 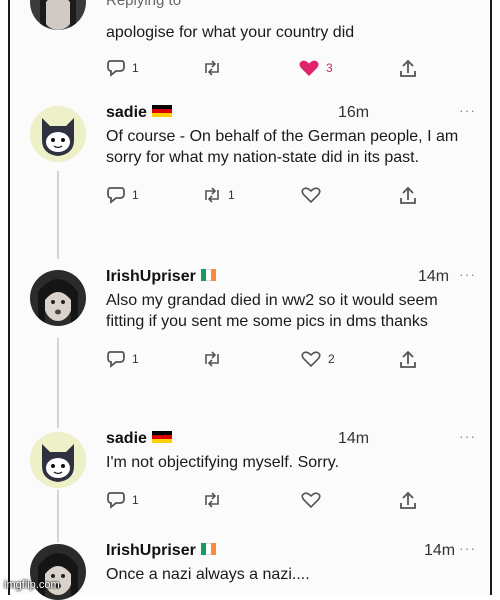 I want to click on retweet-button: 1, so click(x=218, y=195).